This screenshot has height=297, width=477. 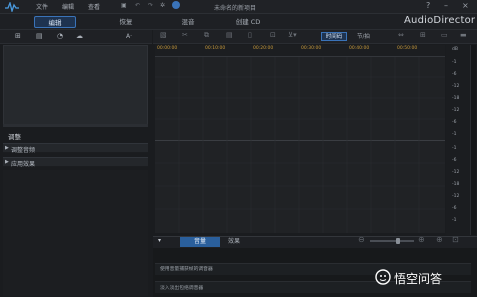 I want to click on project-title: 未命名的新项目, so click(x=235, y=8).